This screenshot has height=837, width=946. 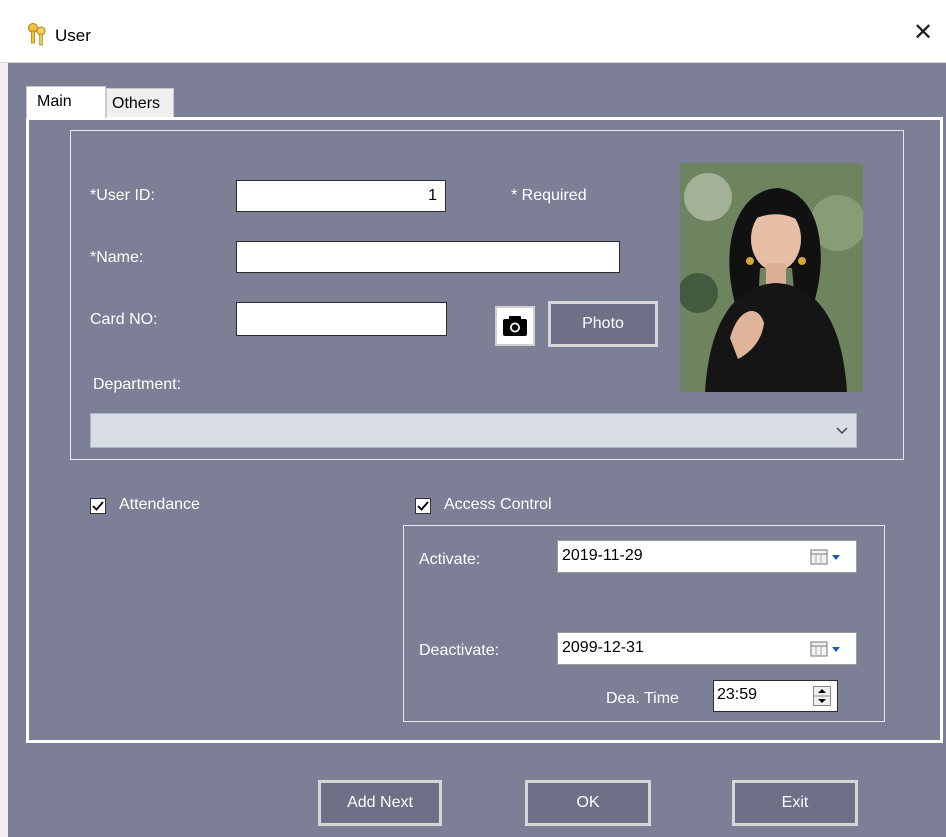 I want to click on user-id-label: *User ID:, so click(x=122, y=195).